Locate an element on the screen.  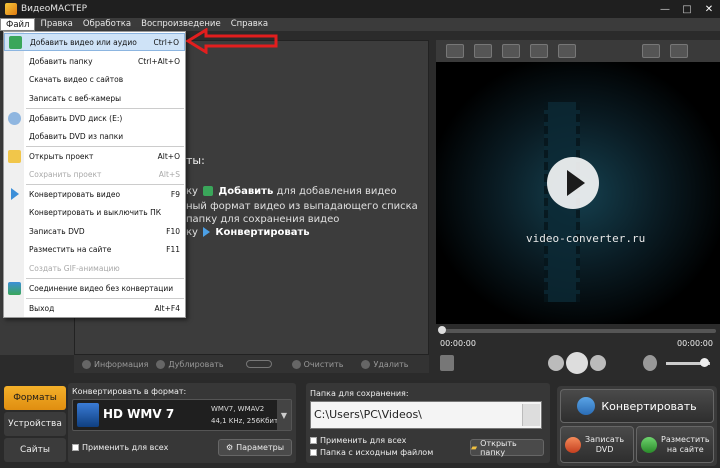
save-label: Папка для сохранения: is located at coordinates (359, 393).